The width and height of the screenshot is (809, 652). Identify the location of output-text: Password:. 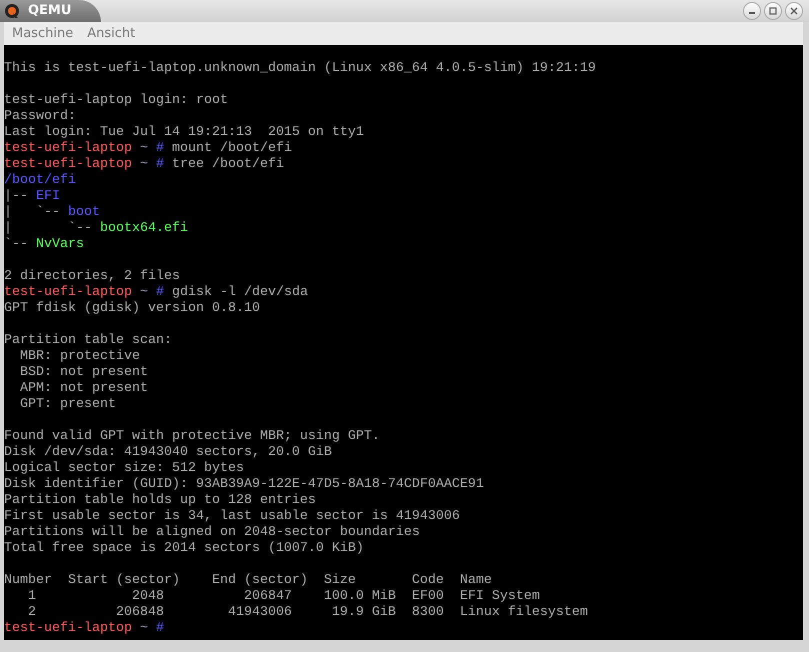
(40, 116).